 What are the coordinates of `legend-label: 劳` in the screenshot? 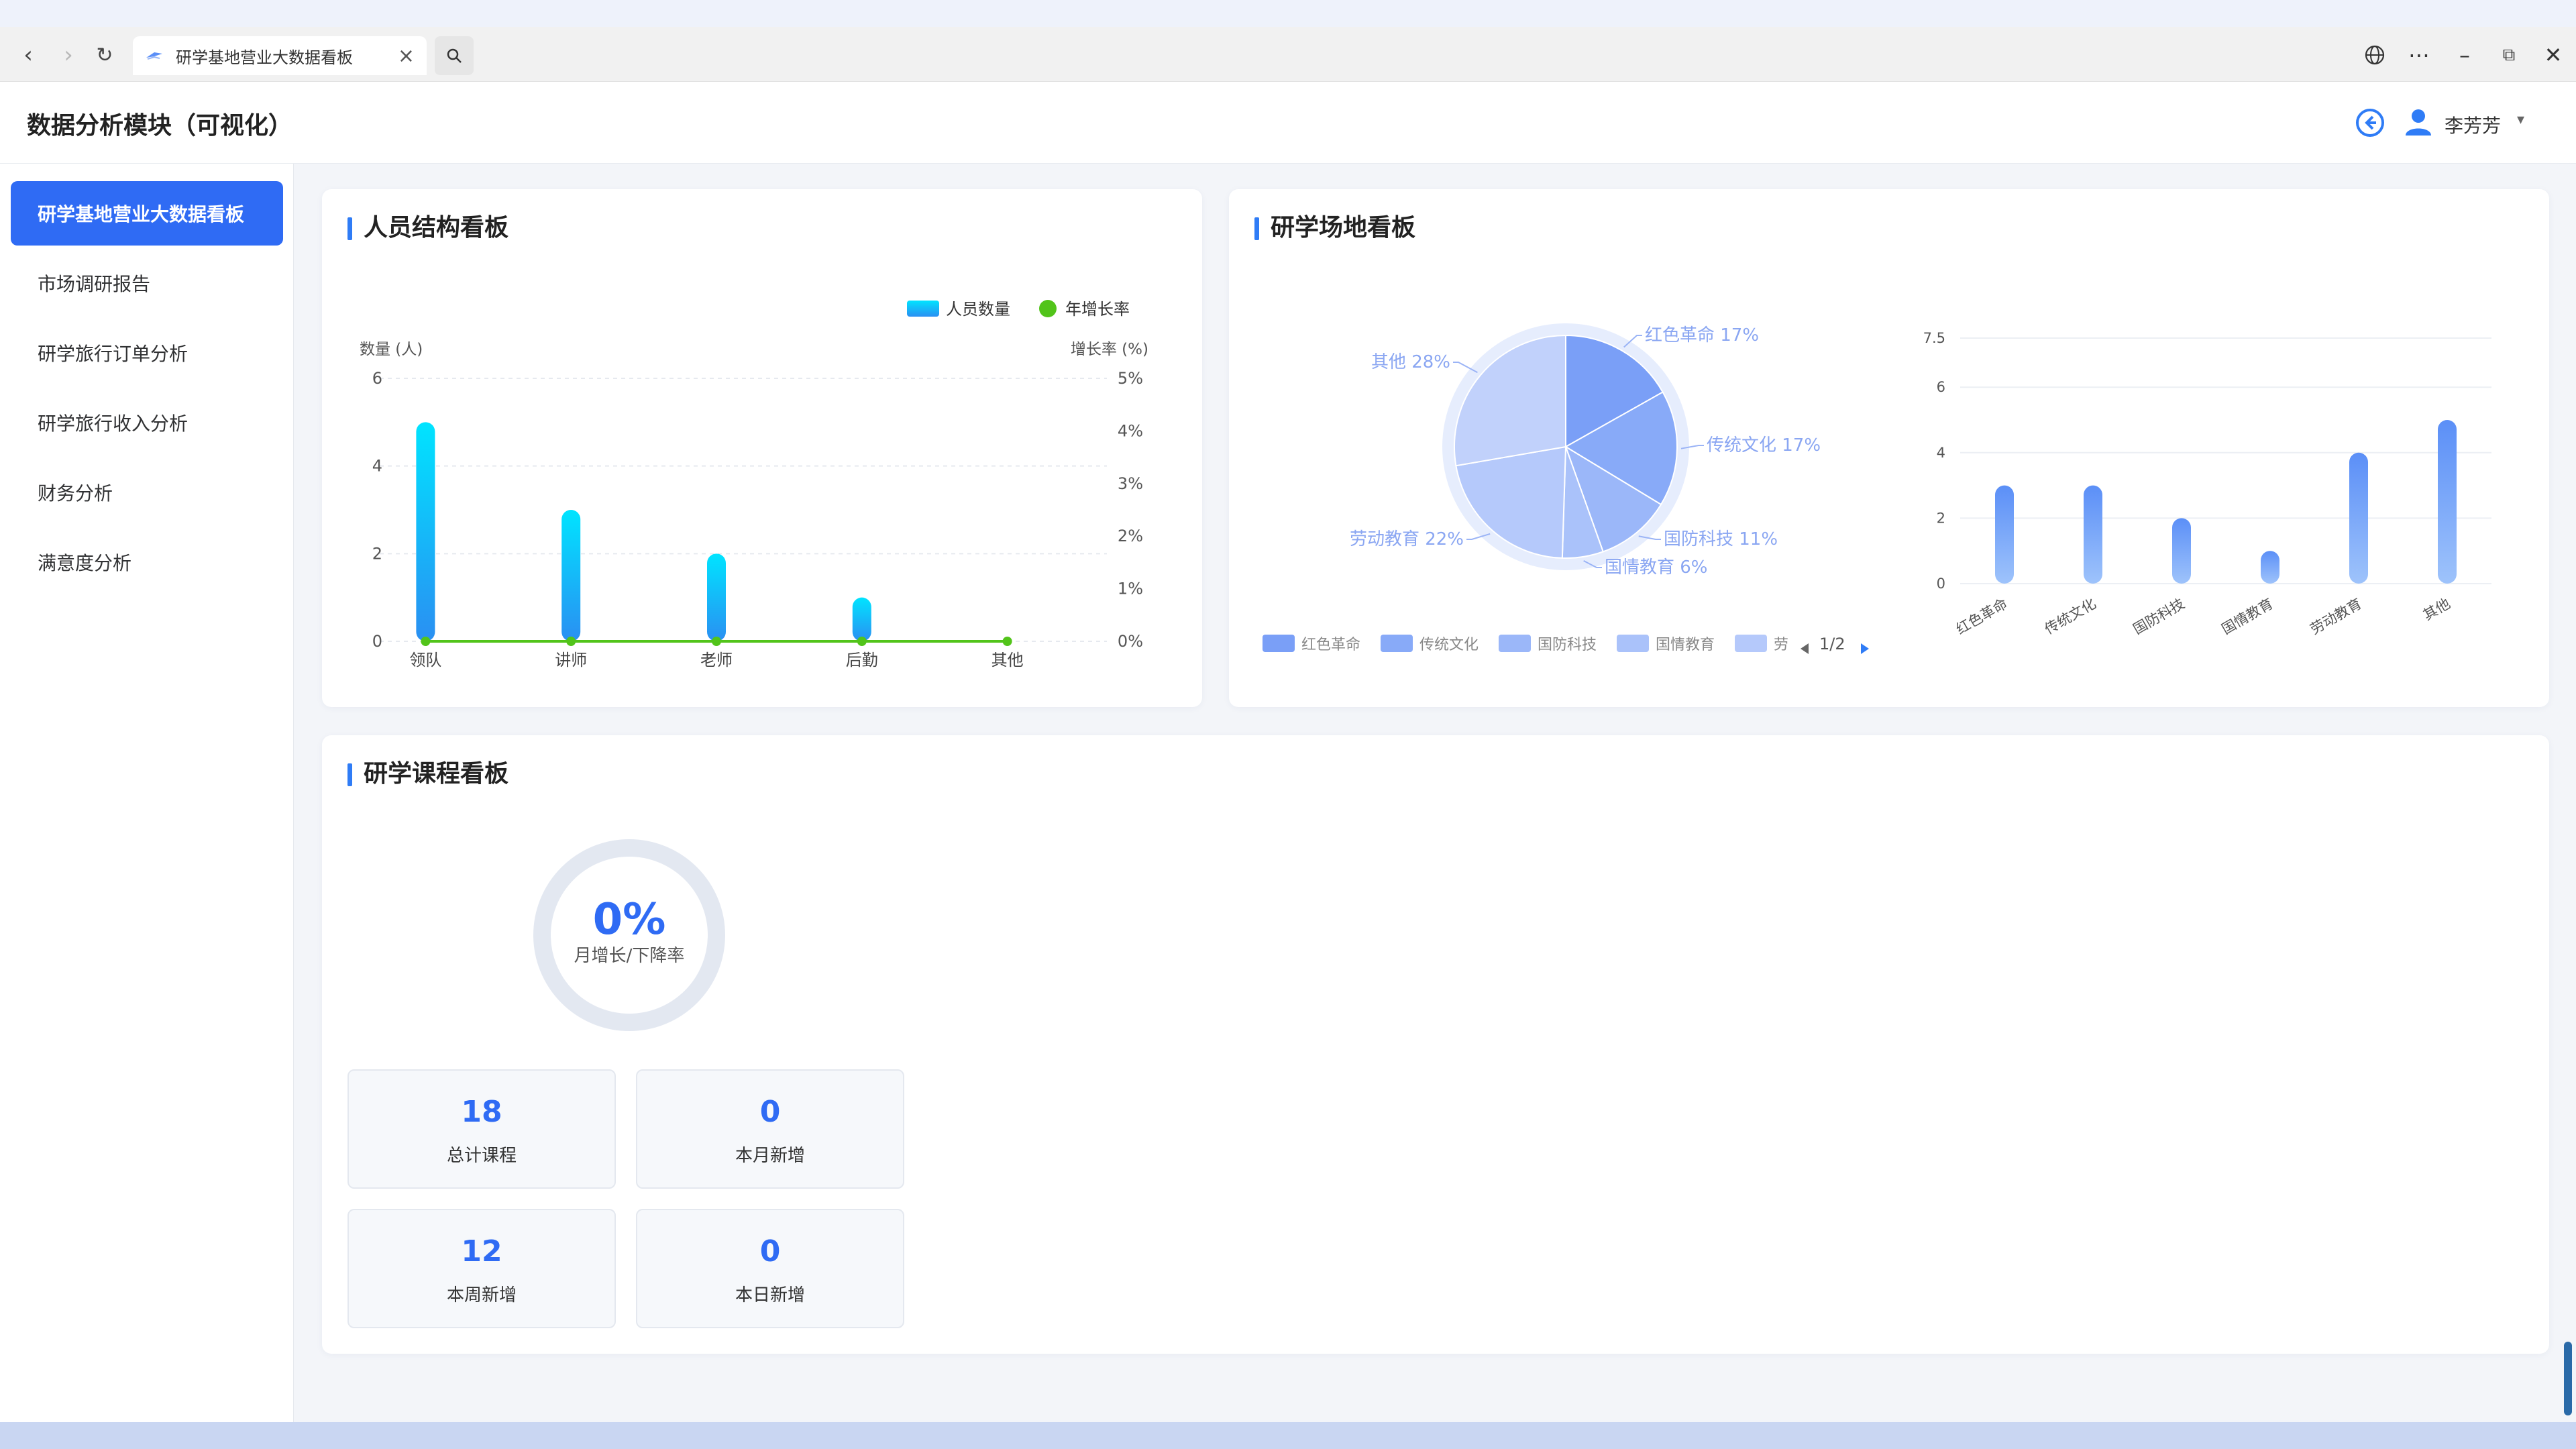 It's located at (1781, 645).